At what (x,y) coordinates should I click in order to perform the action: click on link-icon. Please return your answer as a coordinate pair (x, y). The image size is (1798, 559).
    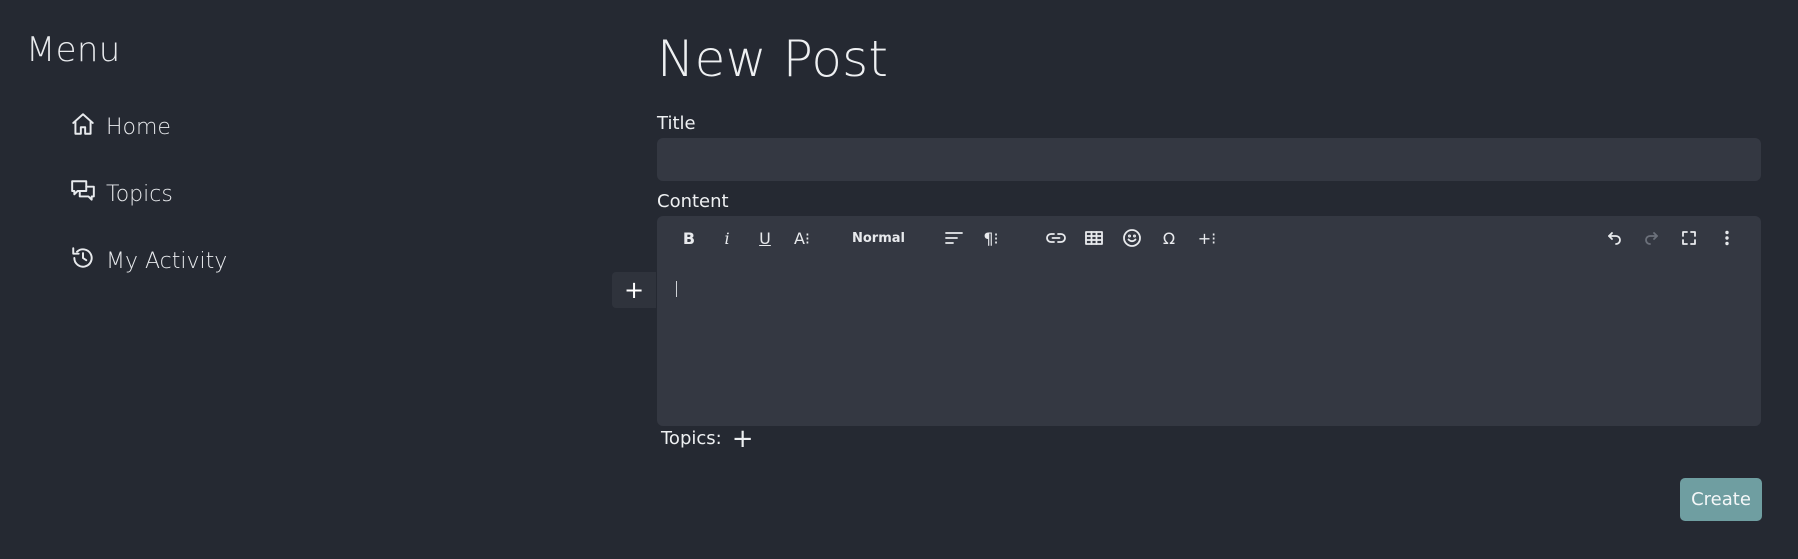
    Looking at the image, I should click on (1056, 238).